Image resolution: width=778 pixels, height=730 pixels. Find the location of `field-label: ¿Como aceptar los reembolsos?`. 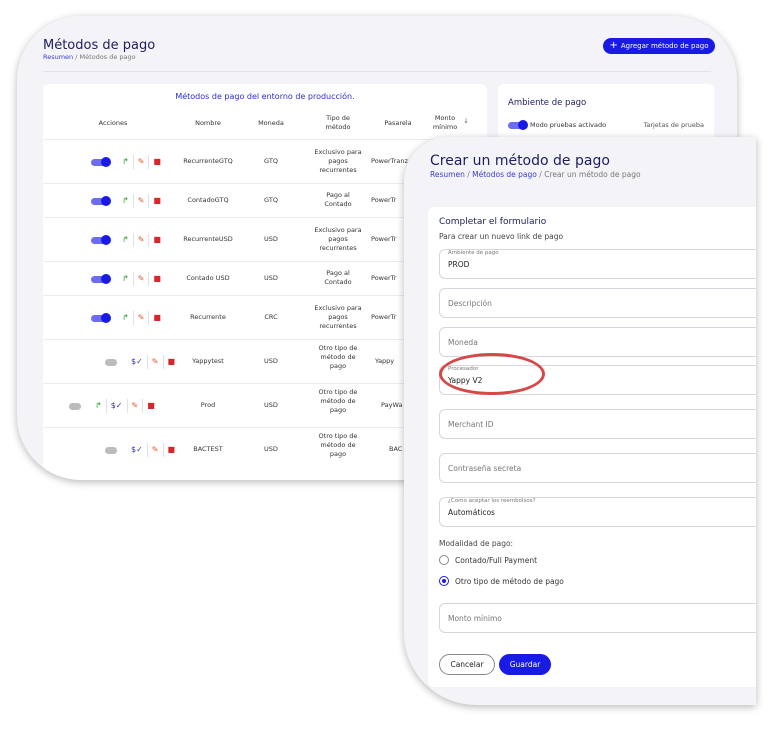

field-label: ¿Como aceptar los reembolsos? is located at coordinates (492, 501).